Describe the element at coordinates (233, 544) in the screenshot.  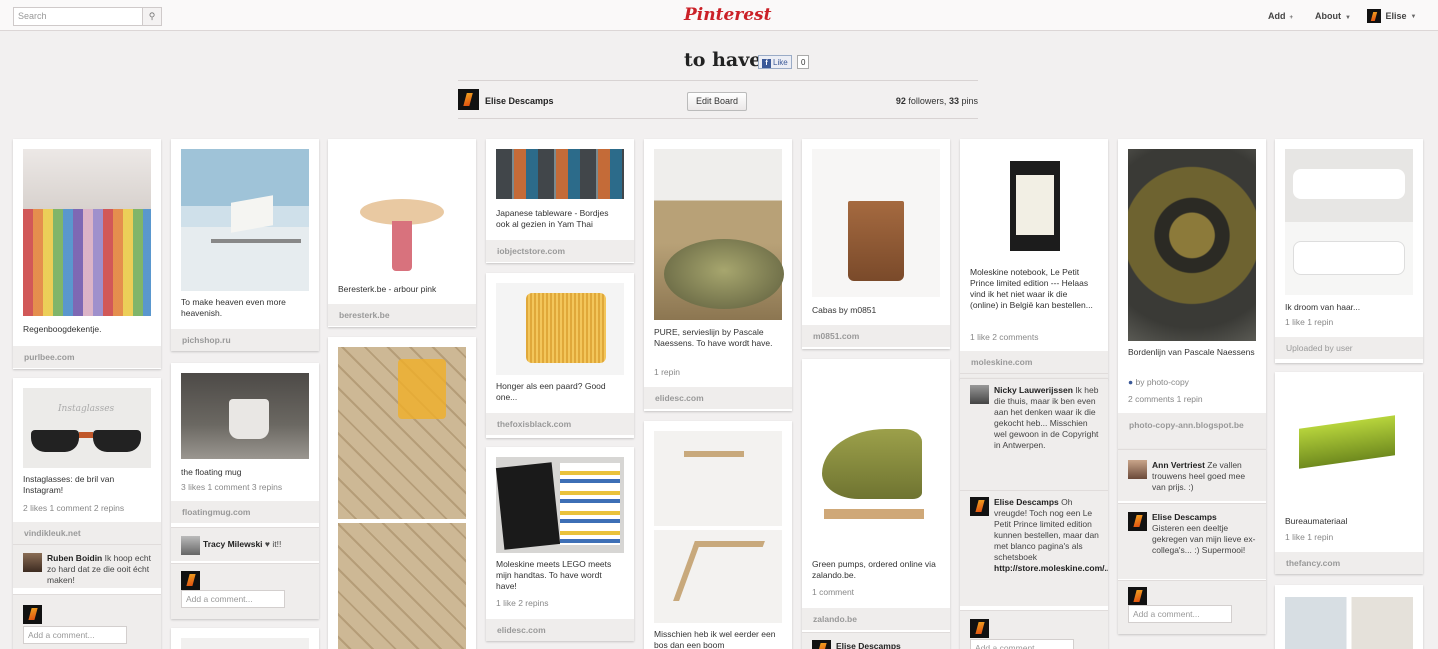
I see `comment-author: Tracy Milewski` at that location.